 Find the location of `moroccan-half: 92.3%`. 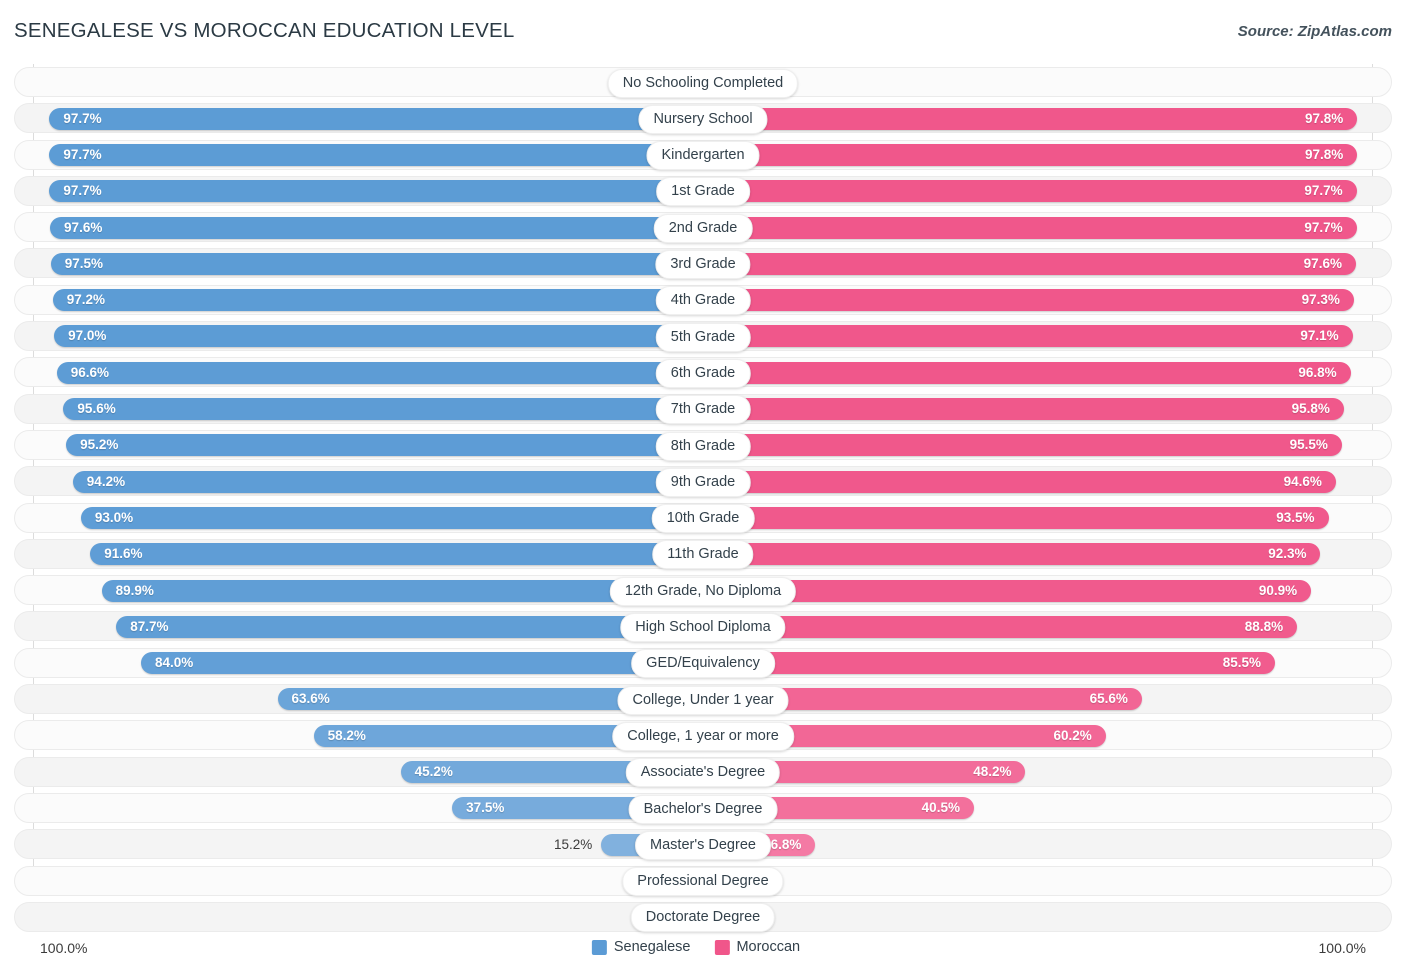

moroccan-half: 92.3% is located at coordinates (1037, 554).